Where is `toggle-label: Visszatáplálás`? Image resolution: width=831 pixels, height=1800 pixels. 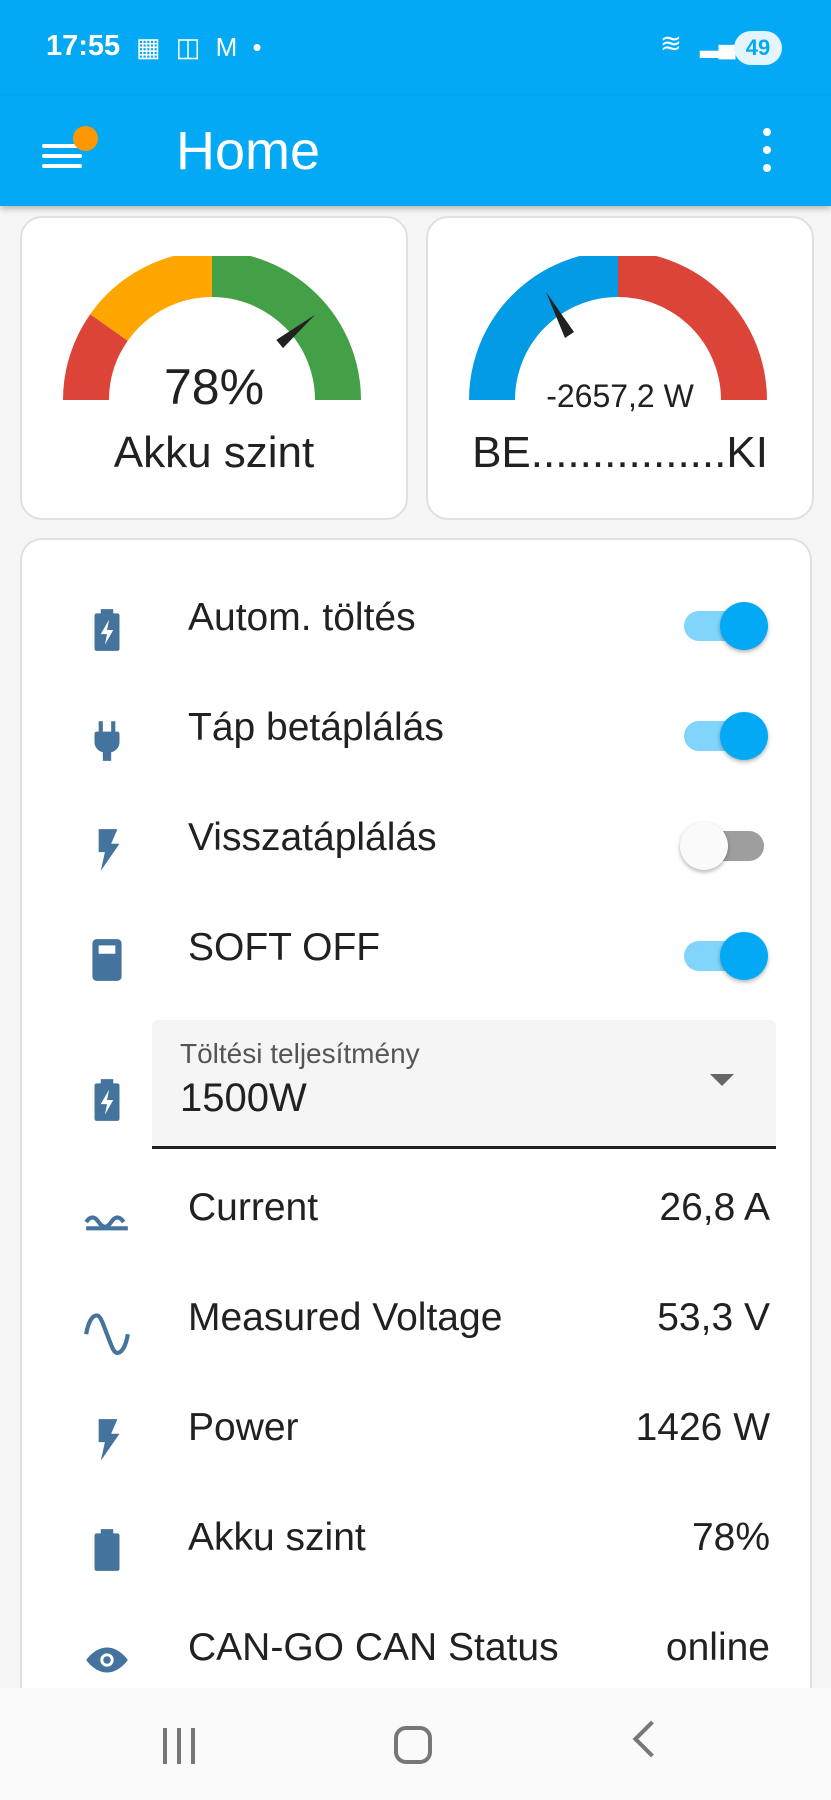
toggle-label: Visszatáplálás is located at coordinates (312, 837).